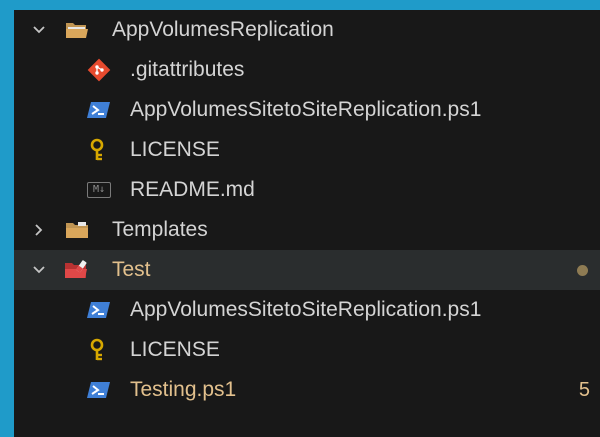 This screenshot has width=600, height=437. I want to click on folder-open-icon, so click(77, 30).